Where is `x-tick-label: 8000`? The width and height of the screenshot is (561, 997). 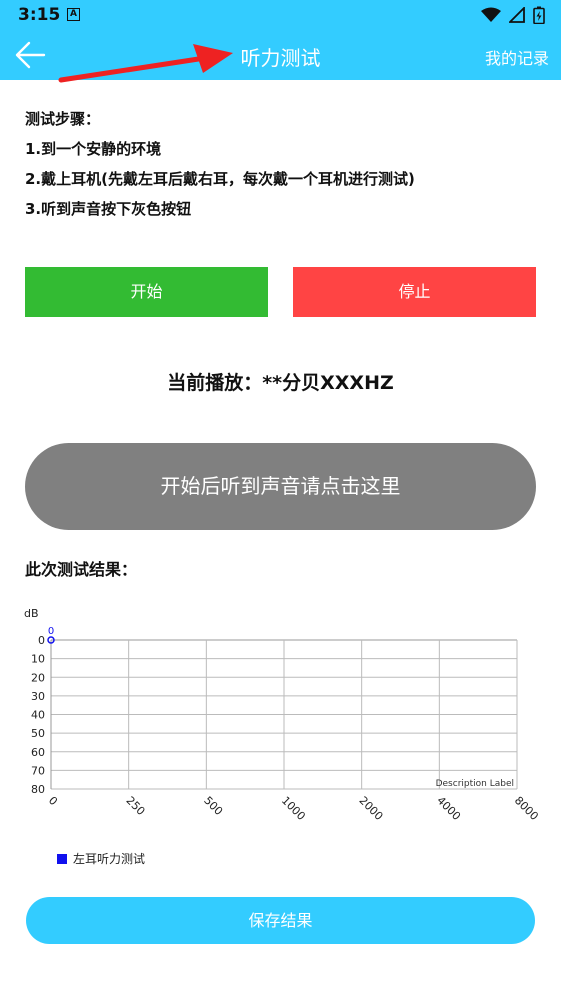
x-tick-label: 8000 is located at coordinates (526, 808).